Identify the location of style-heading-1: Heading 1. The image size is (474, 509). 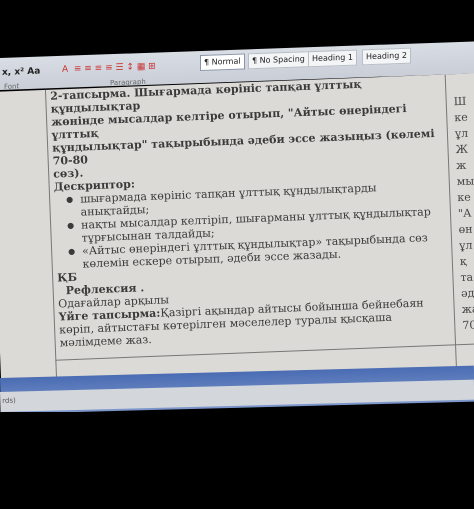
(332, 58).